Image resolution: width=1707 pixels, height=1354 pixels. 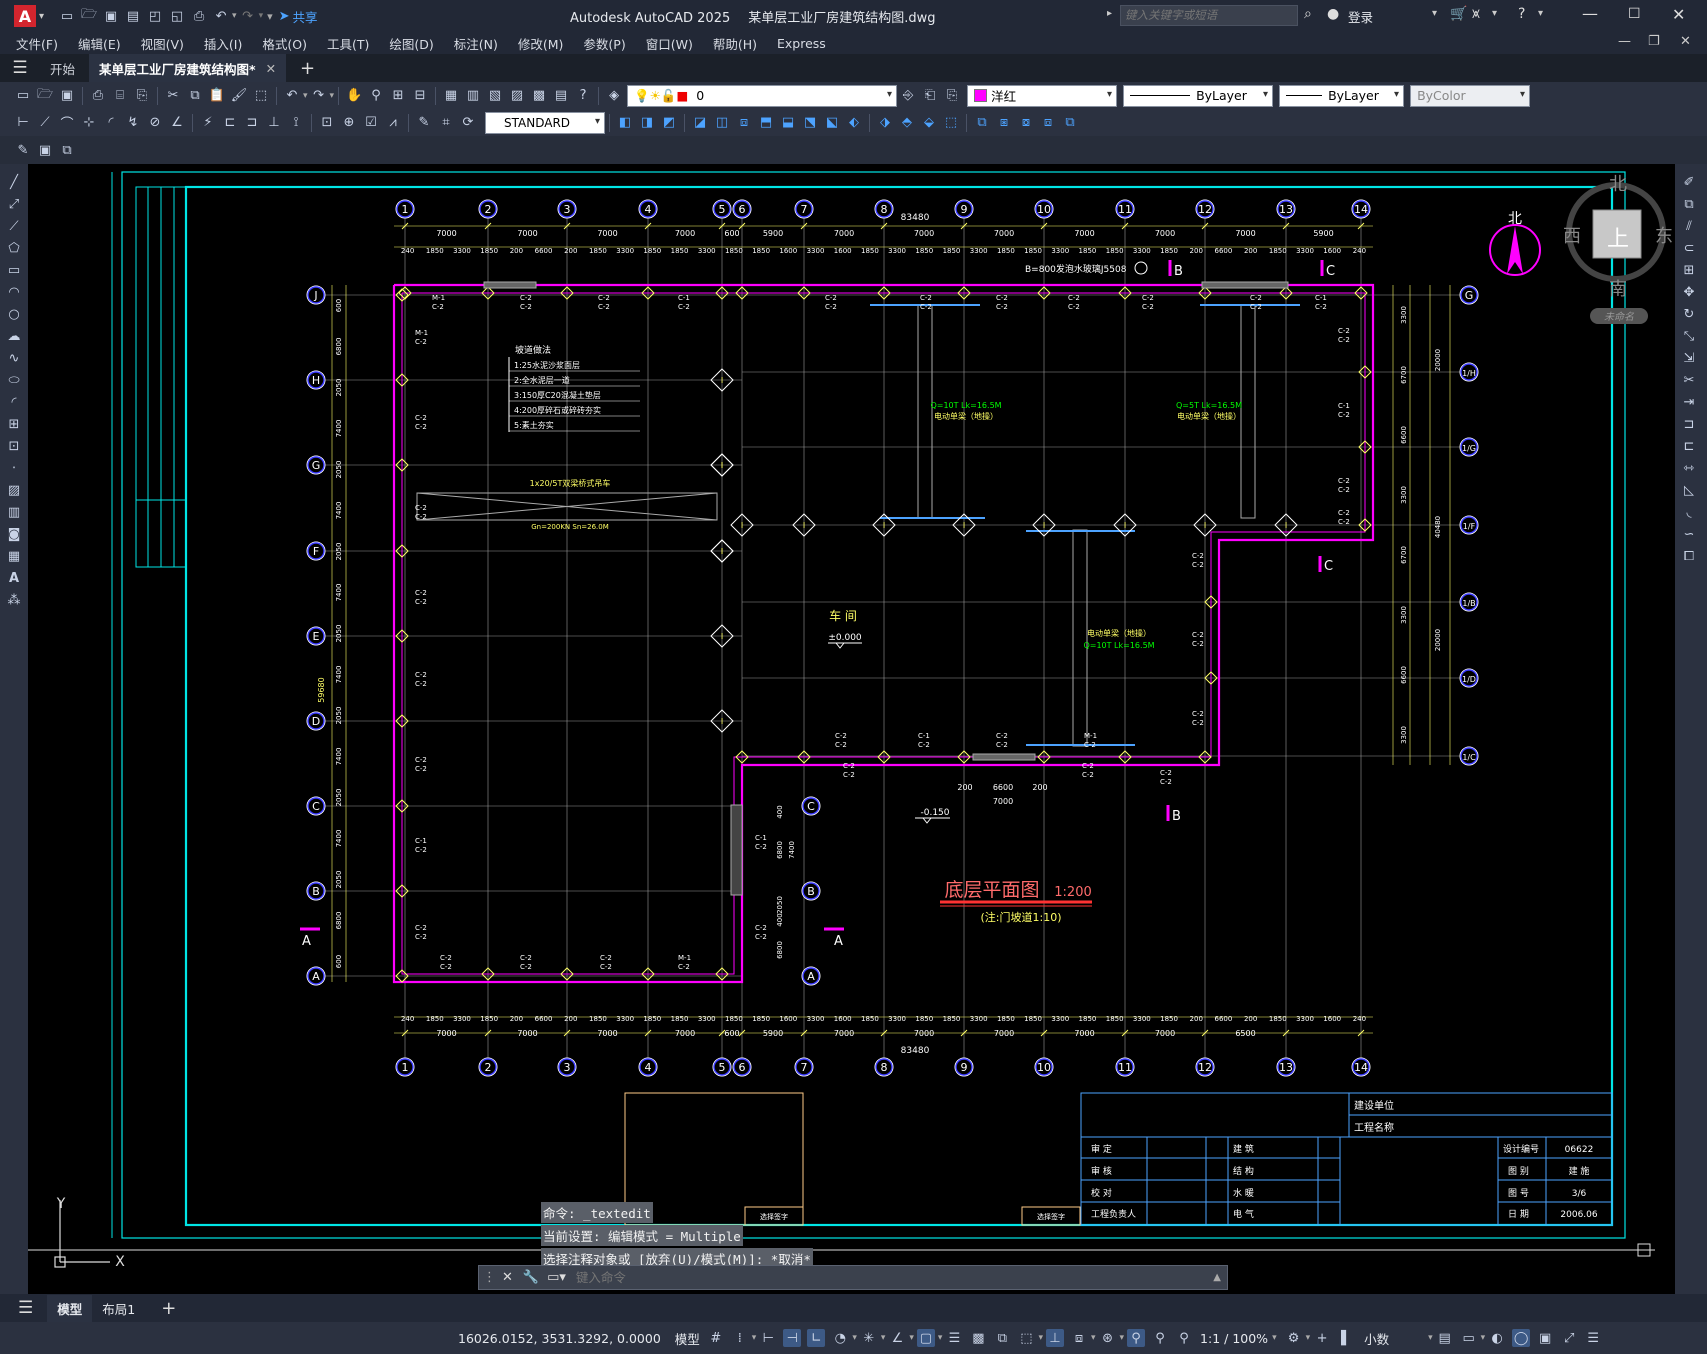 What do you see at coordinates (925, 1338) in the screenshot?
I see `osnap-icon: ▢` at bounding box center [925, 1338].